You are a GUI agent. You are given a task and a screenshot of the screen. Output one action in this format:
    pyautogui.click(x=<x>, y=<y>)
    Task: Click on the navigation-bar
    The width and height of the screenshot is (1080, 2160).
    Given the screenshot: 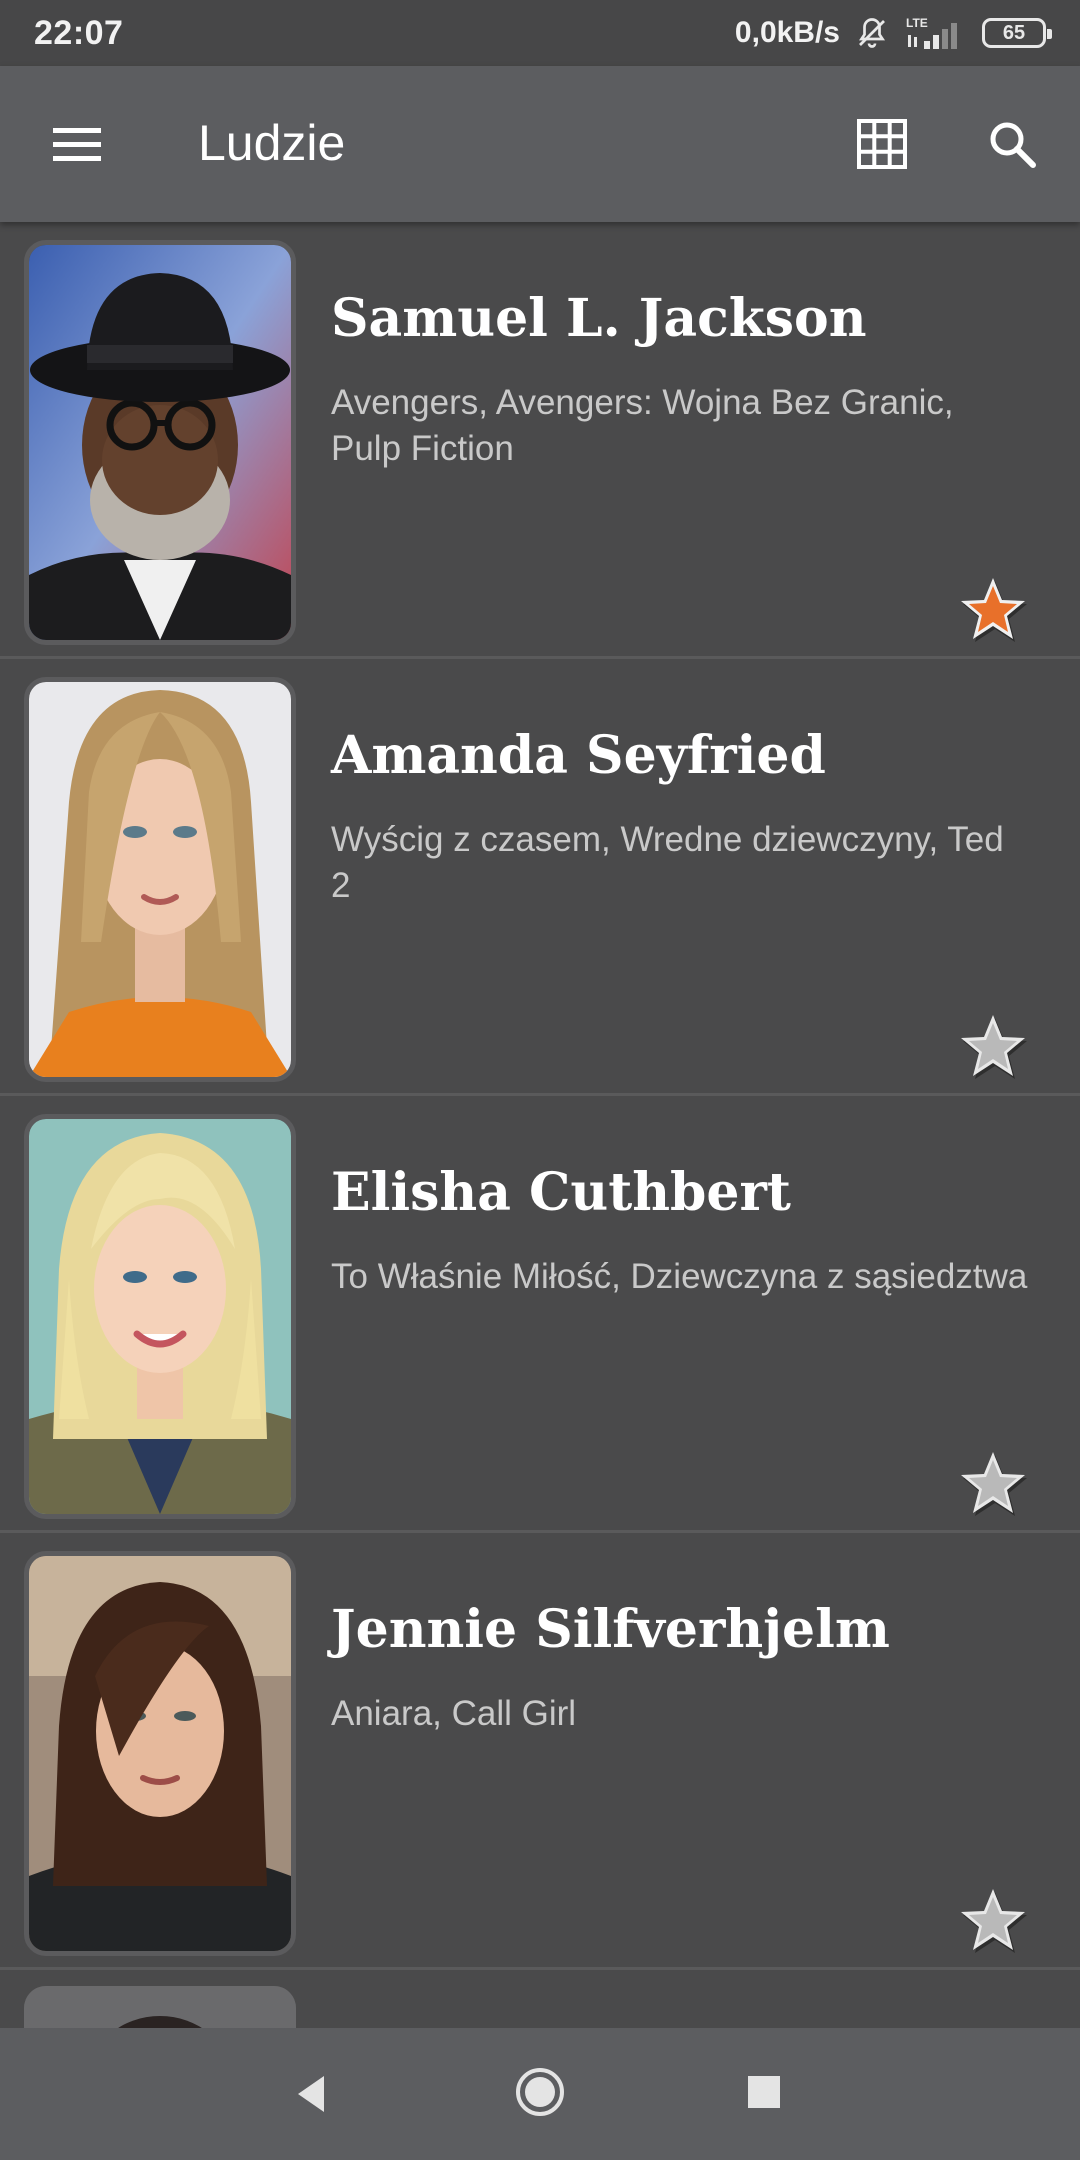 What is the action you would take?
    pyautogui.click(x=540, y=2094)
    